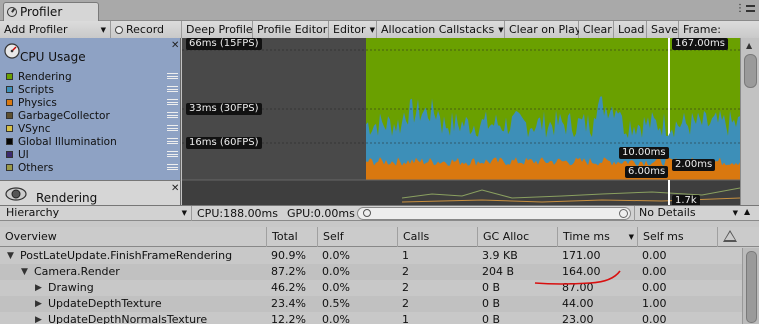 The height and width of the screenshot is (324, 759). I want to click on add-profiler-label: Add Profiler, so click(36, 29).